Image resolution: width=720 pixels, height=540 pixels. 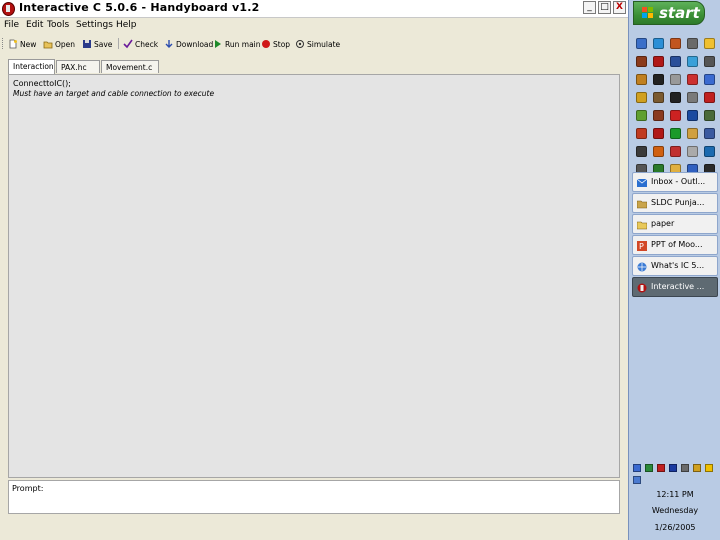 What do you see at coordinates (619, 7) in the screenshot?
I see `close-button: X` at bounding box center [619, 7].